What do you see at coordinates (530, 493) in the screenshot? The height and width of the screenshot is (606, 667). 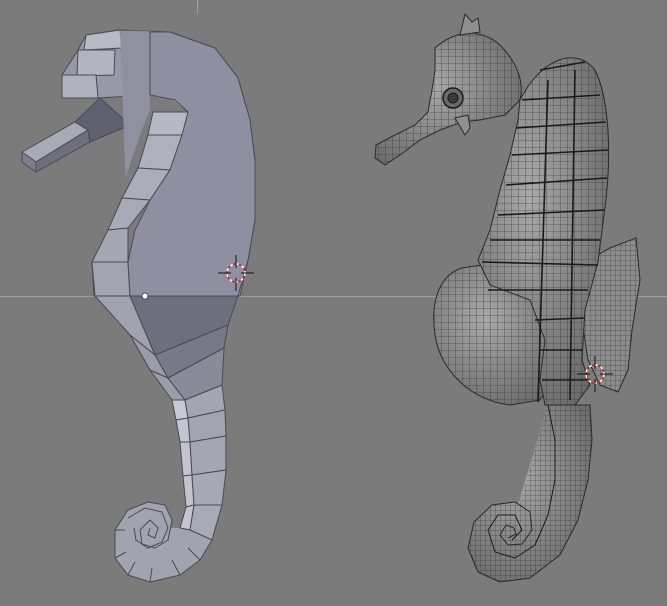 I see `tail-mesh` at bounding box center [530, 493].